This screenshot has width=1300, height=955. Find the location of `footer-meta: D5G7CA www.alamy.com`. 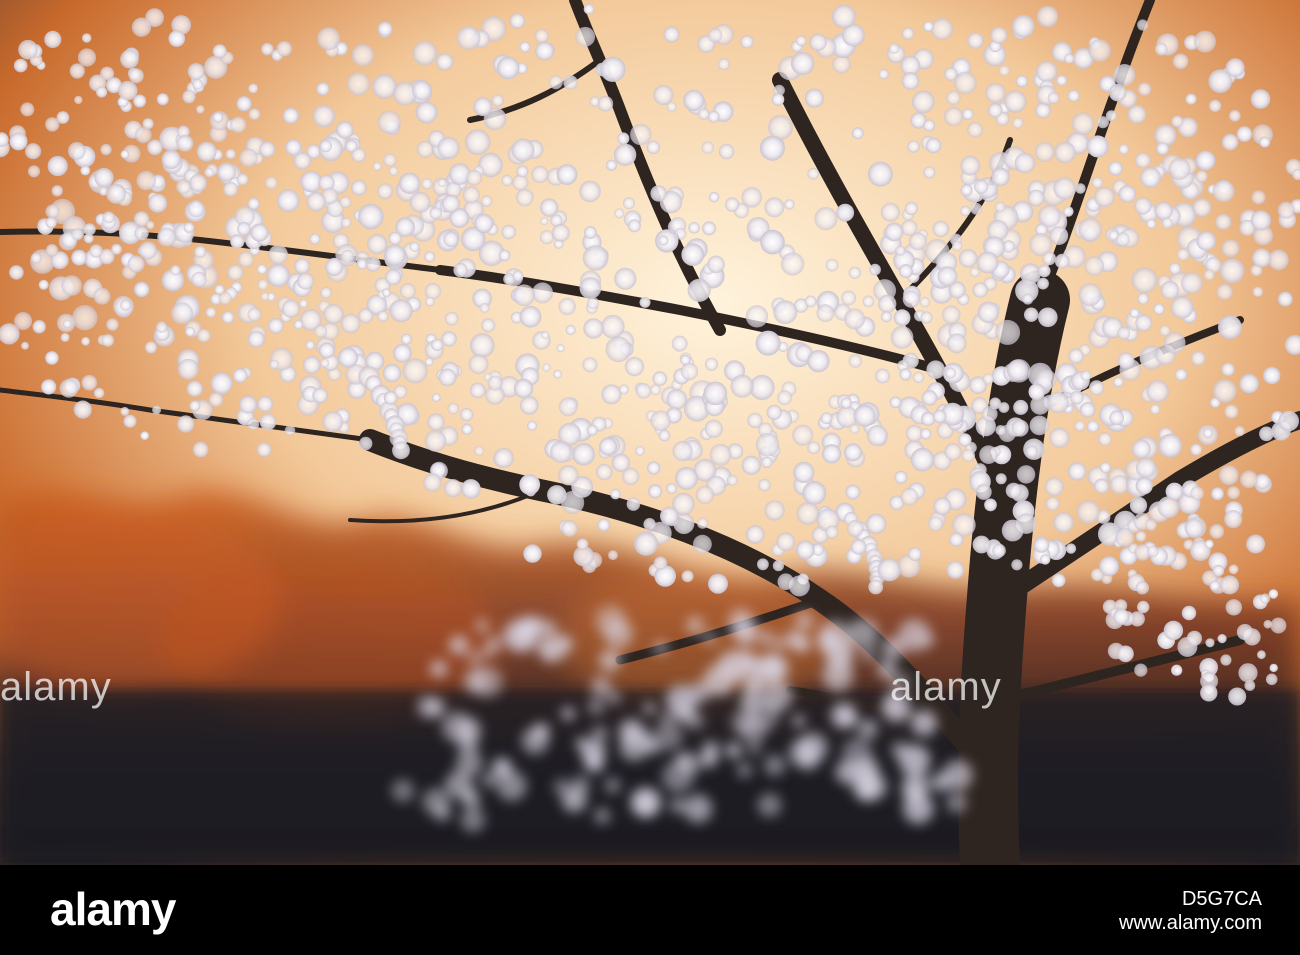

footer-meta: D5G7CA www.alamy.com is located at coordinates (1190, 911).